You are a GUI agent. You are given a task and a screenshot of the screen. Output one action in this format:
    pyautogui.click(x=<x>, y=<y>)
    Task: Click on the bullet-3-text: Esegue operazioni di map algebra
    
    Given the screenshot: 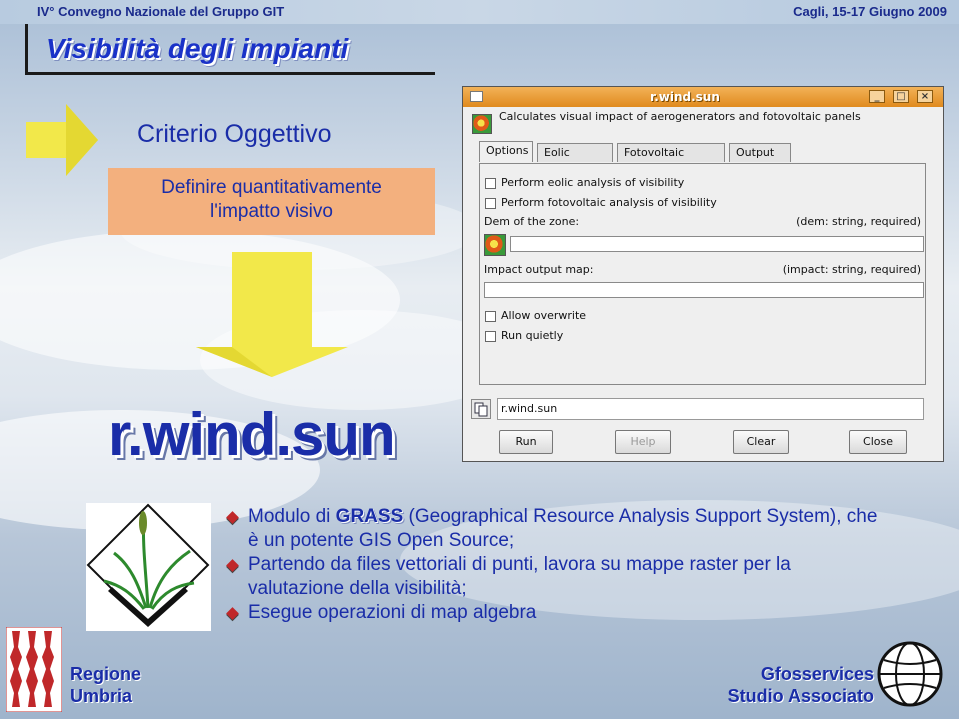 What is the action you would take?
    pyautogui.click(x=392, y=612)
    